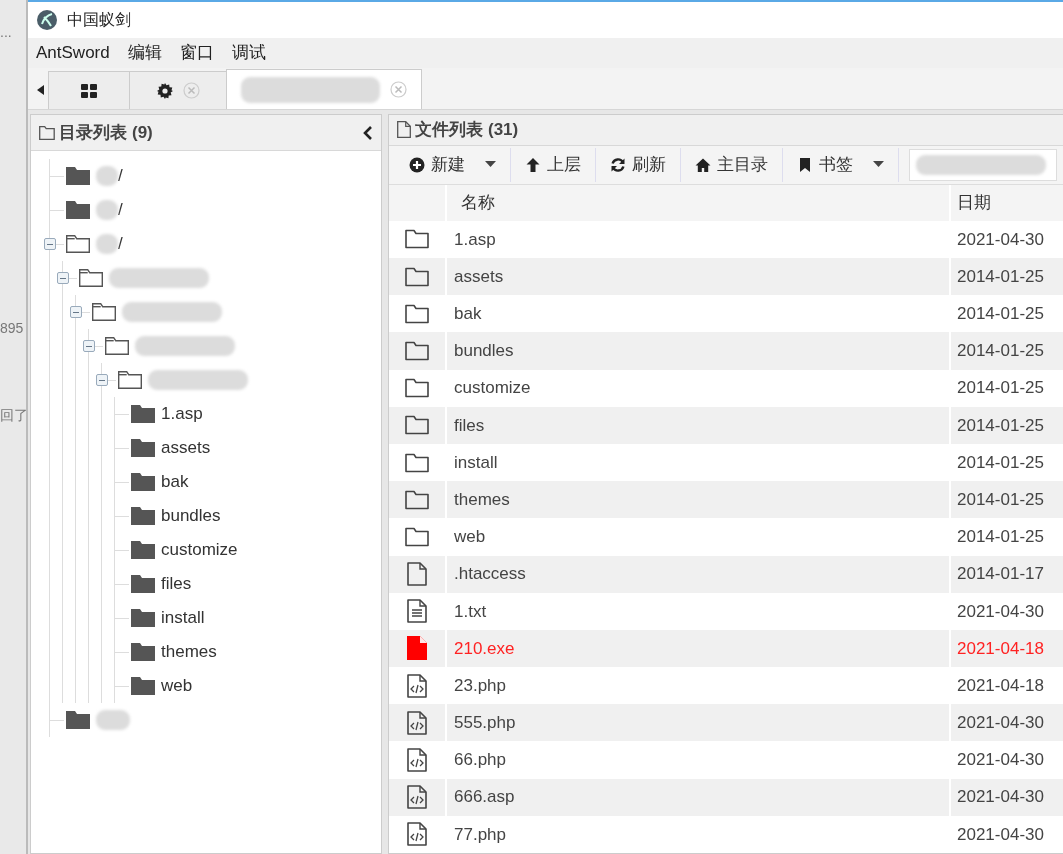 Image resolution: width=1063 pixels, height=854 pixels. What do you see at coordinates (638, 164) in the screenshot?
I see `toolbar-button: 刷新` at bounding box center [638, 164].